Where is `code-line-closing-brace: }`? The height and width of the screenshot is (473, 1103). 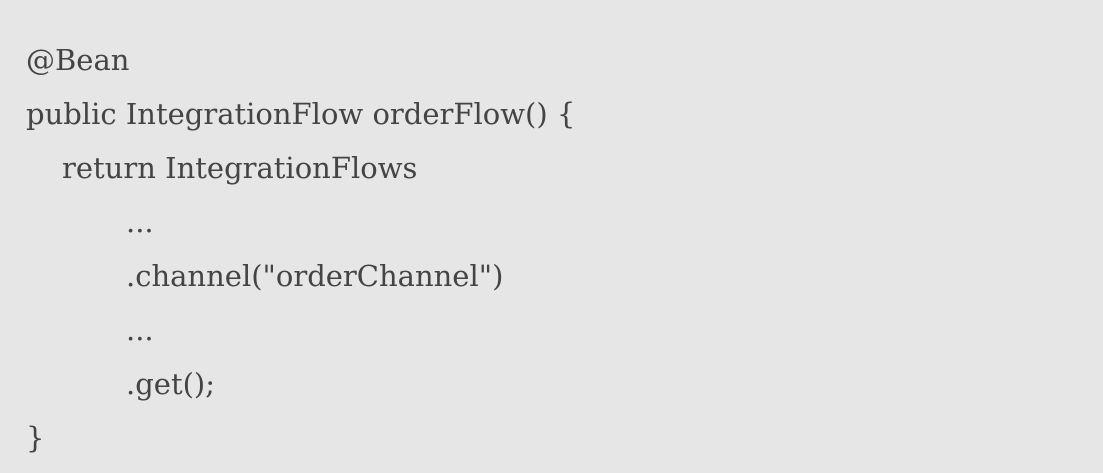
code-line-closing-brace: } is located at coordinates (35, 438).